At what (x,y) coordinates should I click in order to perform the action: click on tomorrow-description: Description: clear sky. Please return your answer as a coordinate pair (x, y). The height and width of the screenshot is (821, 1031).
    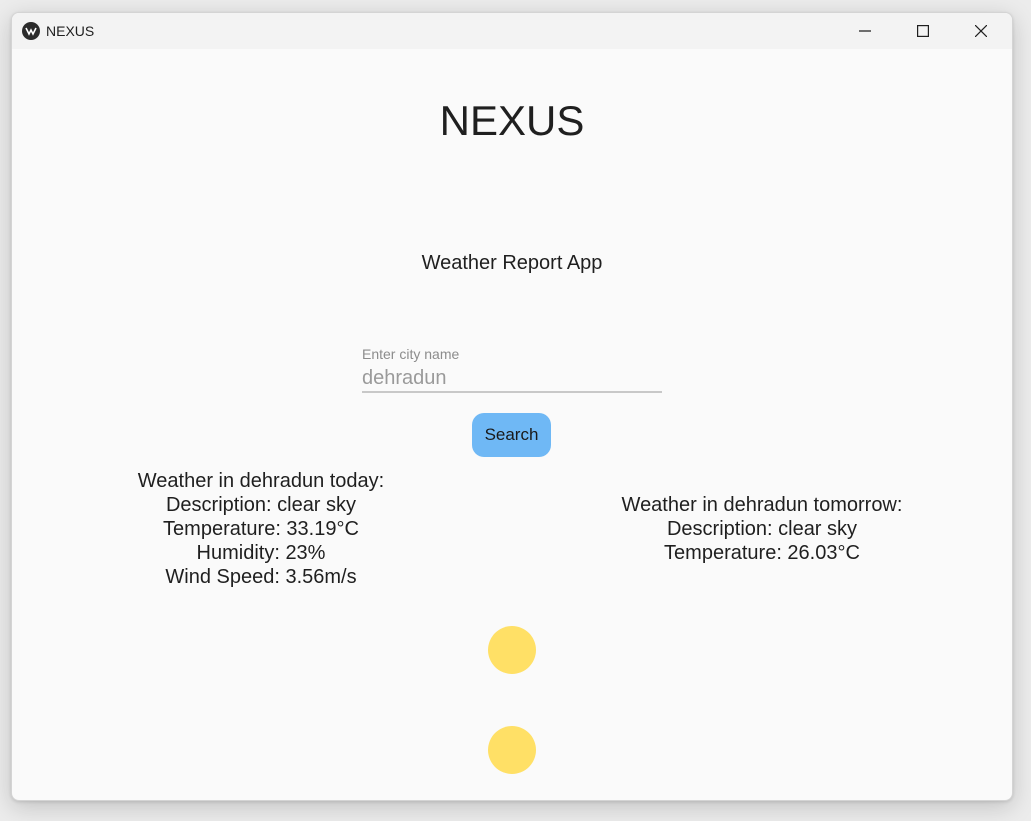
    Looking at the image, I should click on (762, 529).